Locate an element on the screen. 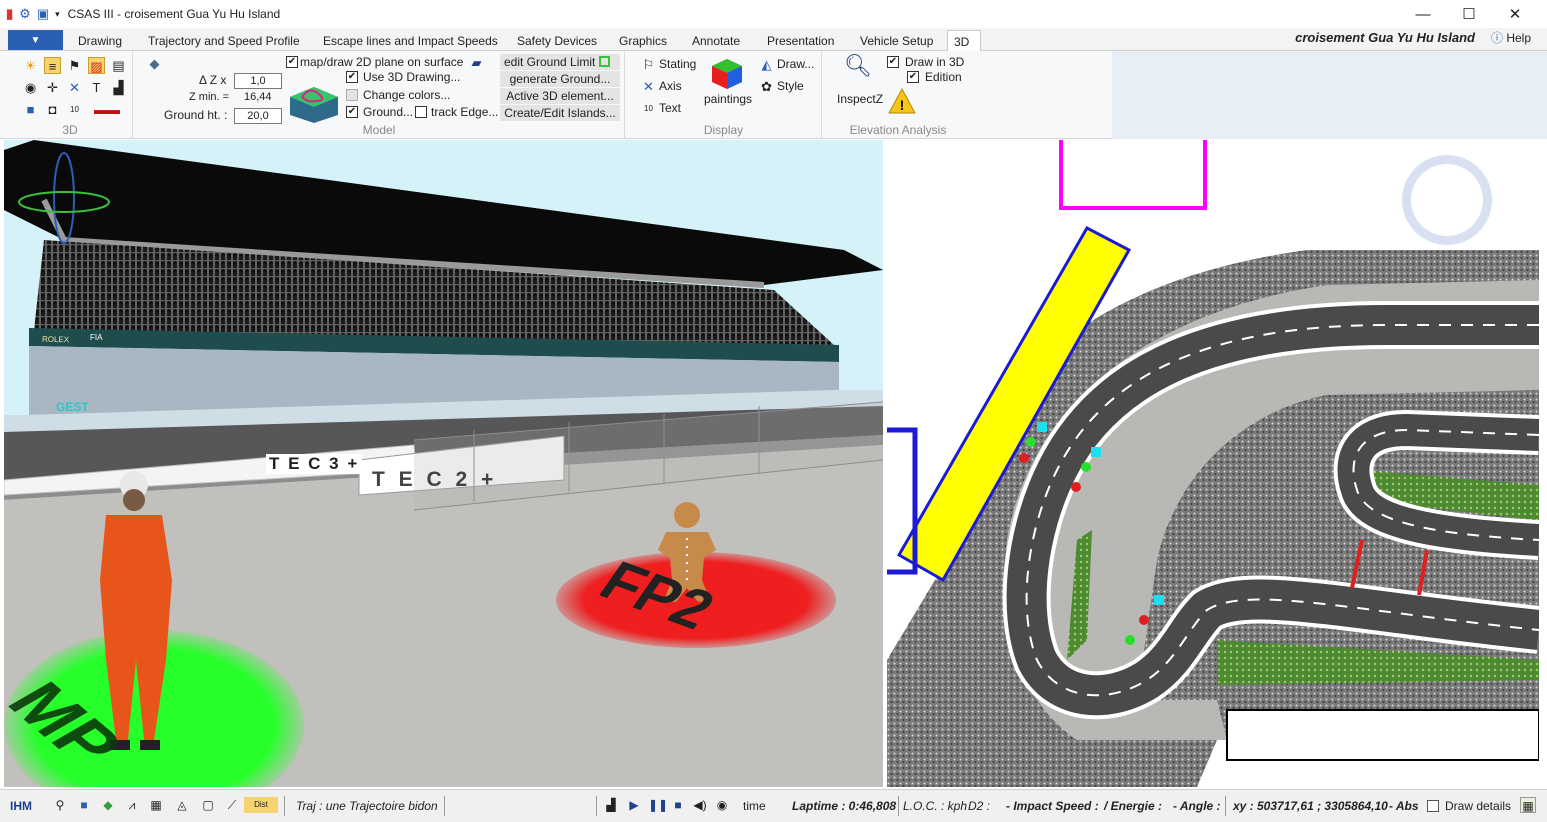  text-icon: 10 is located at coordinates (648, 108).